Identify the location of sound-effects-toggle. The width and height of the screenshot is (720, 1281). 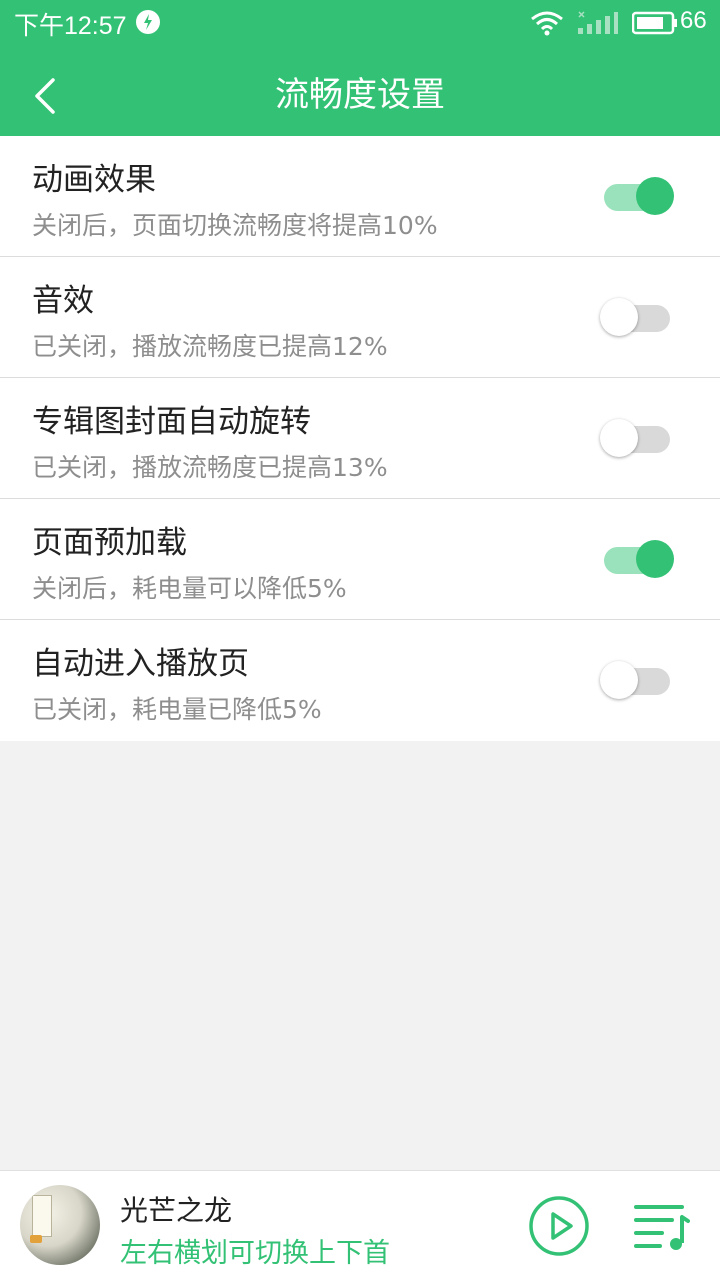
(637, 317).